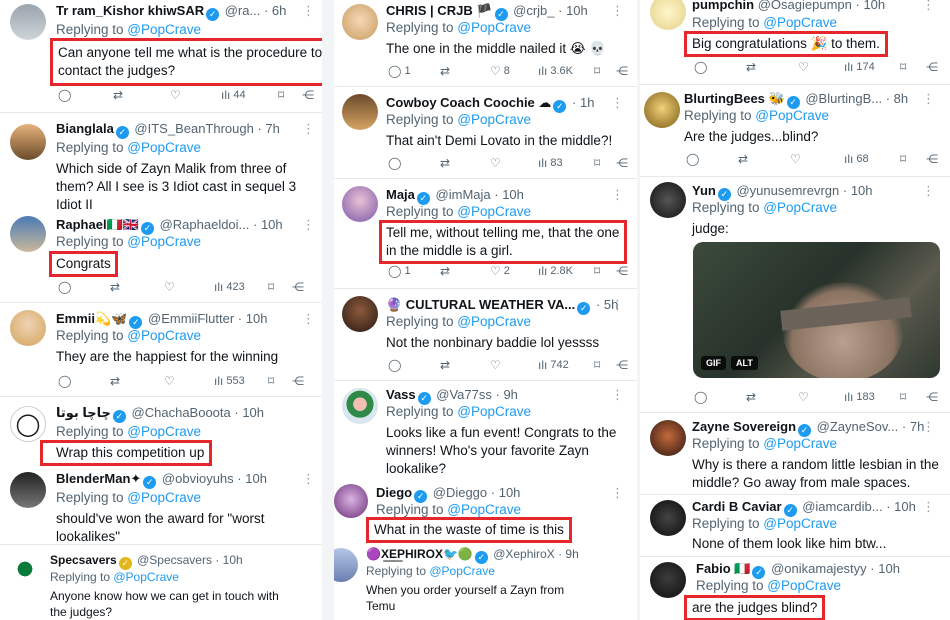 The image size is (950, 620). What do you see at coordinates (229, 287) in the screenshot?
I see `views-button: ılı 423` at bounding box center [229, 287].